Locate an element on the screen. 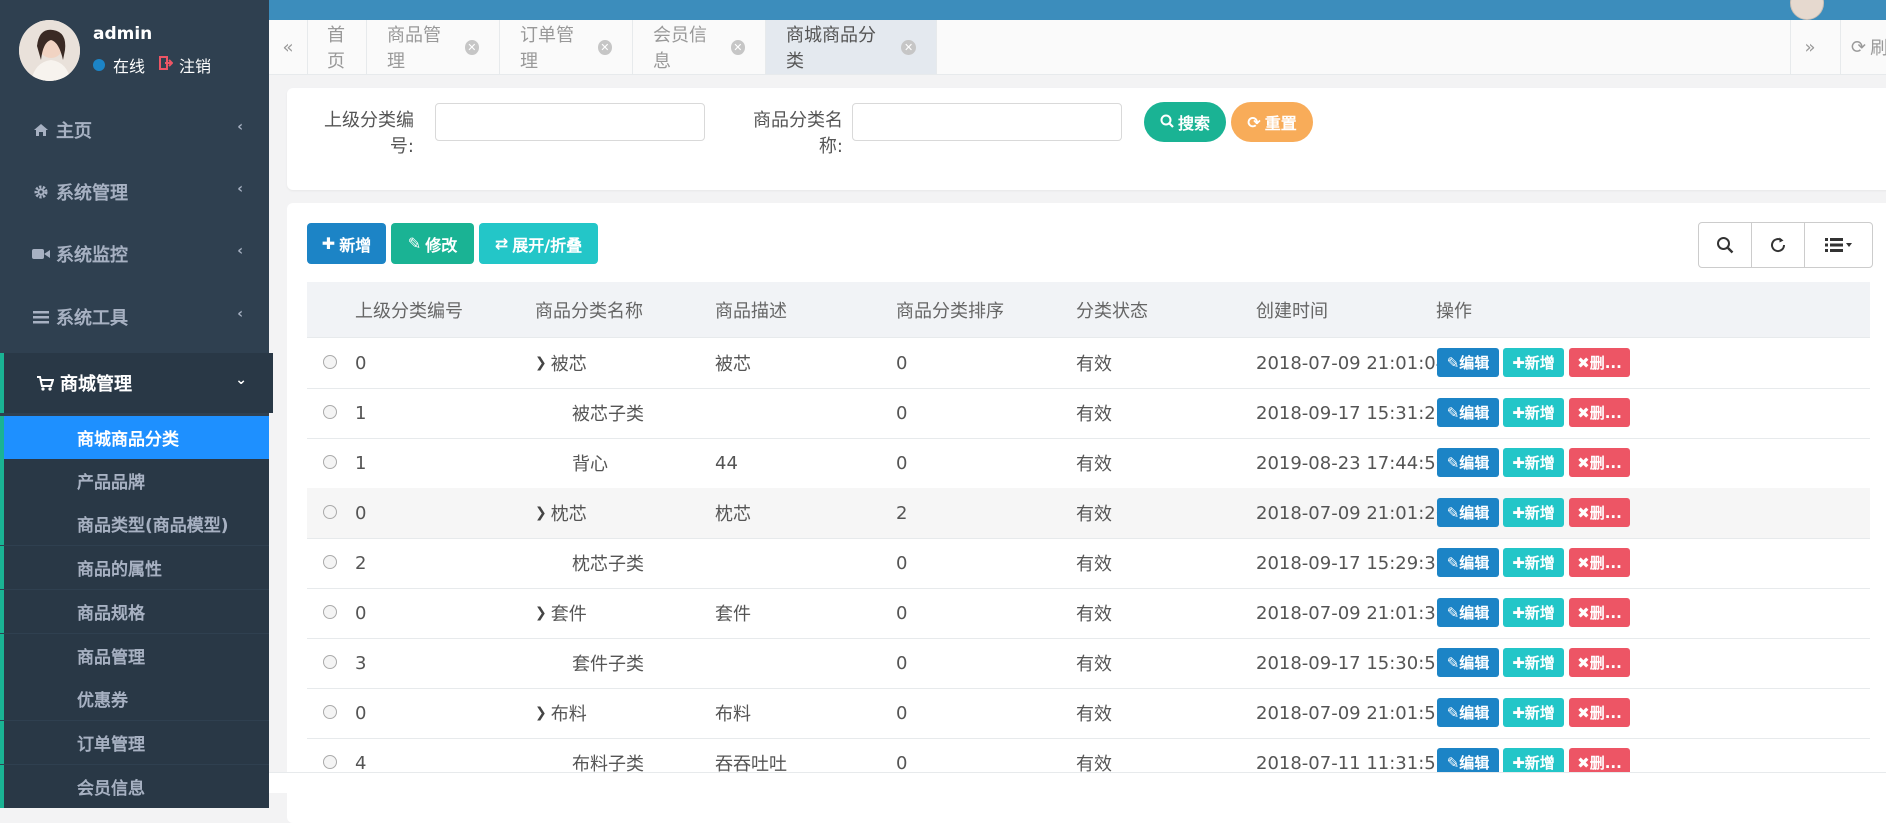 This screenshot has width=1886, height=823. column-header: 创建时间 is located at coordinates (1292, 309).